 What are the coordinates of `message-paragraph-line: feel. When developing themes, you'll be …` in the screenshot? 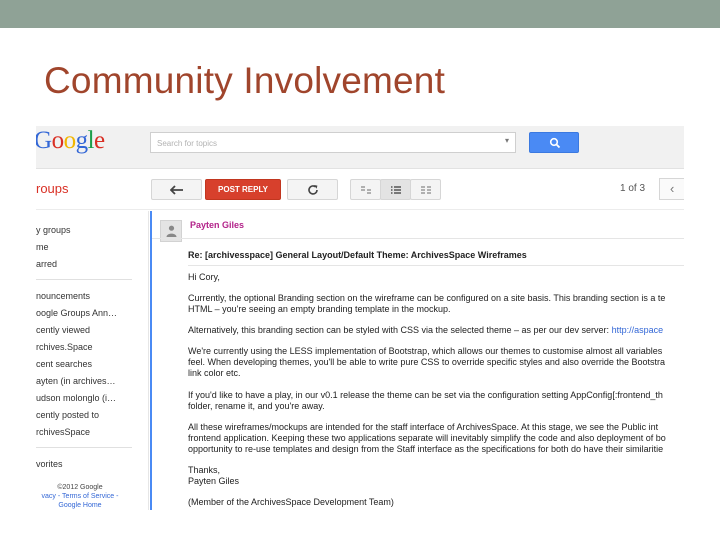 It's located at (426, 362).